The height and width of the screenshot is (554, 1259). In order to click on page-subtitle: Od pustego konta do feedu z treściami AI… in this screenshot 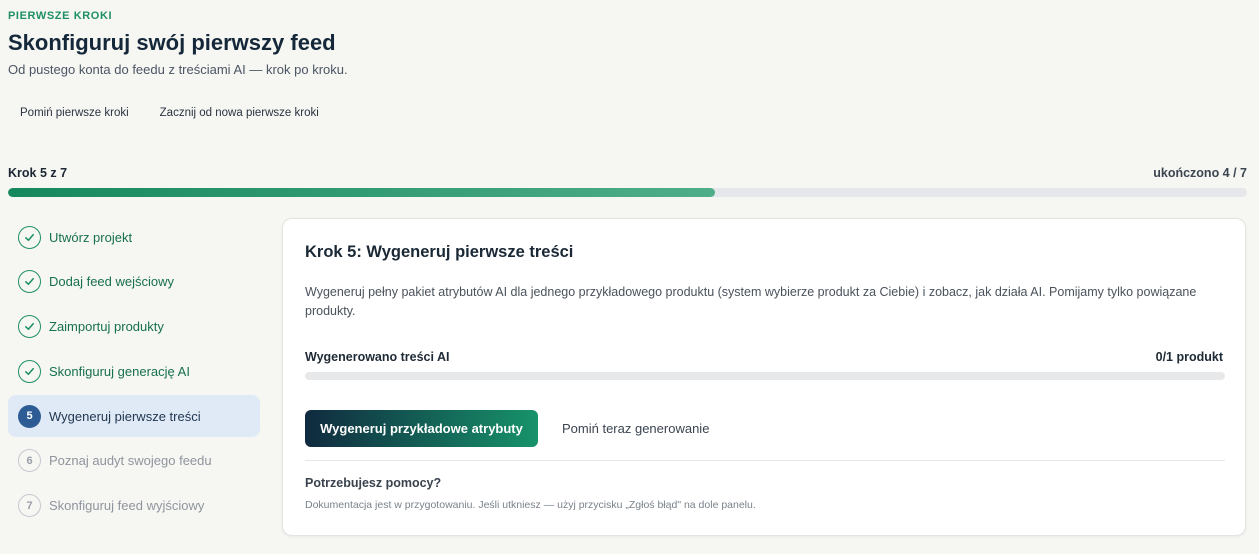, I will do `click(178, 69)`.